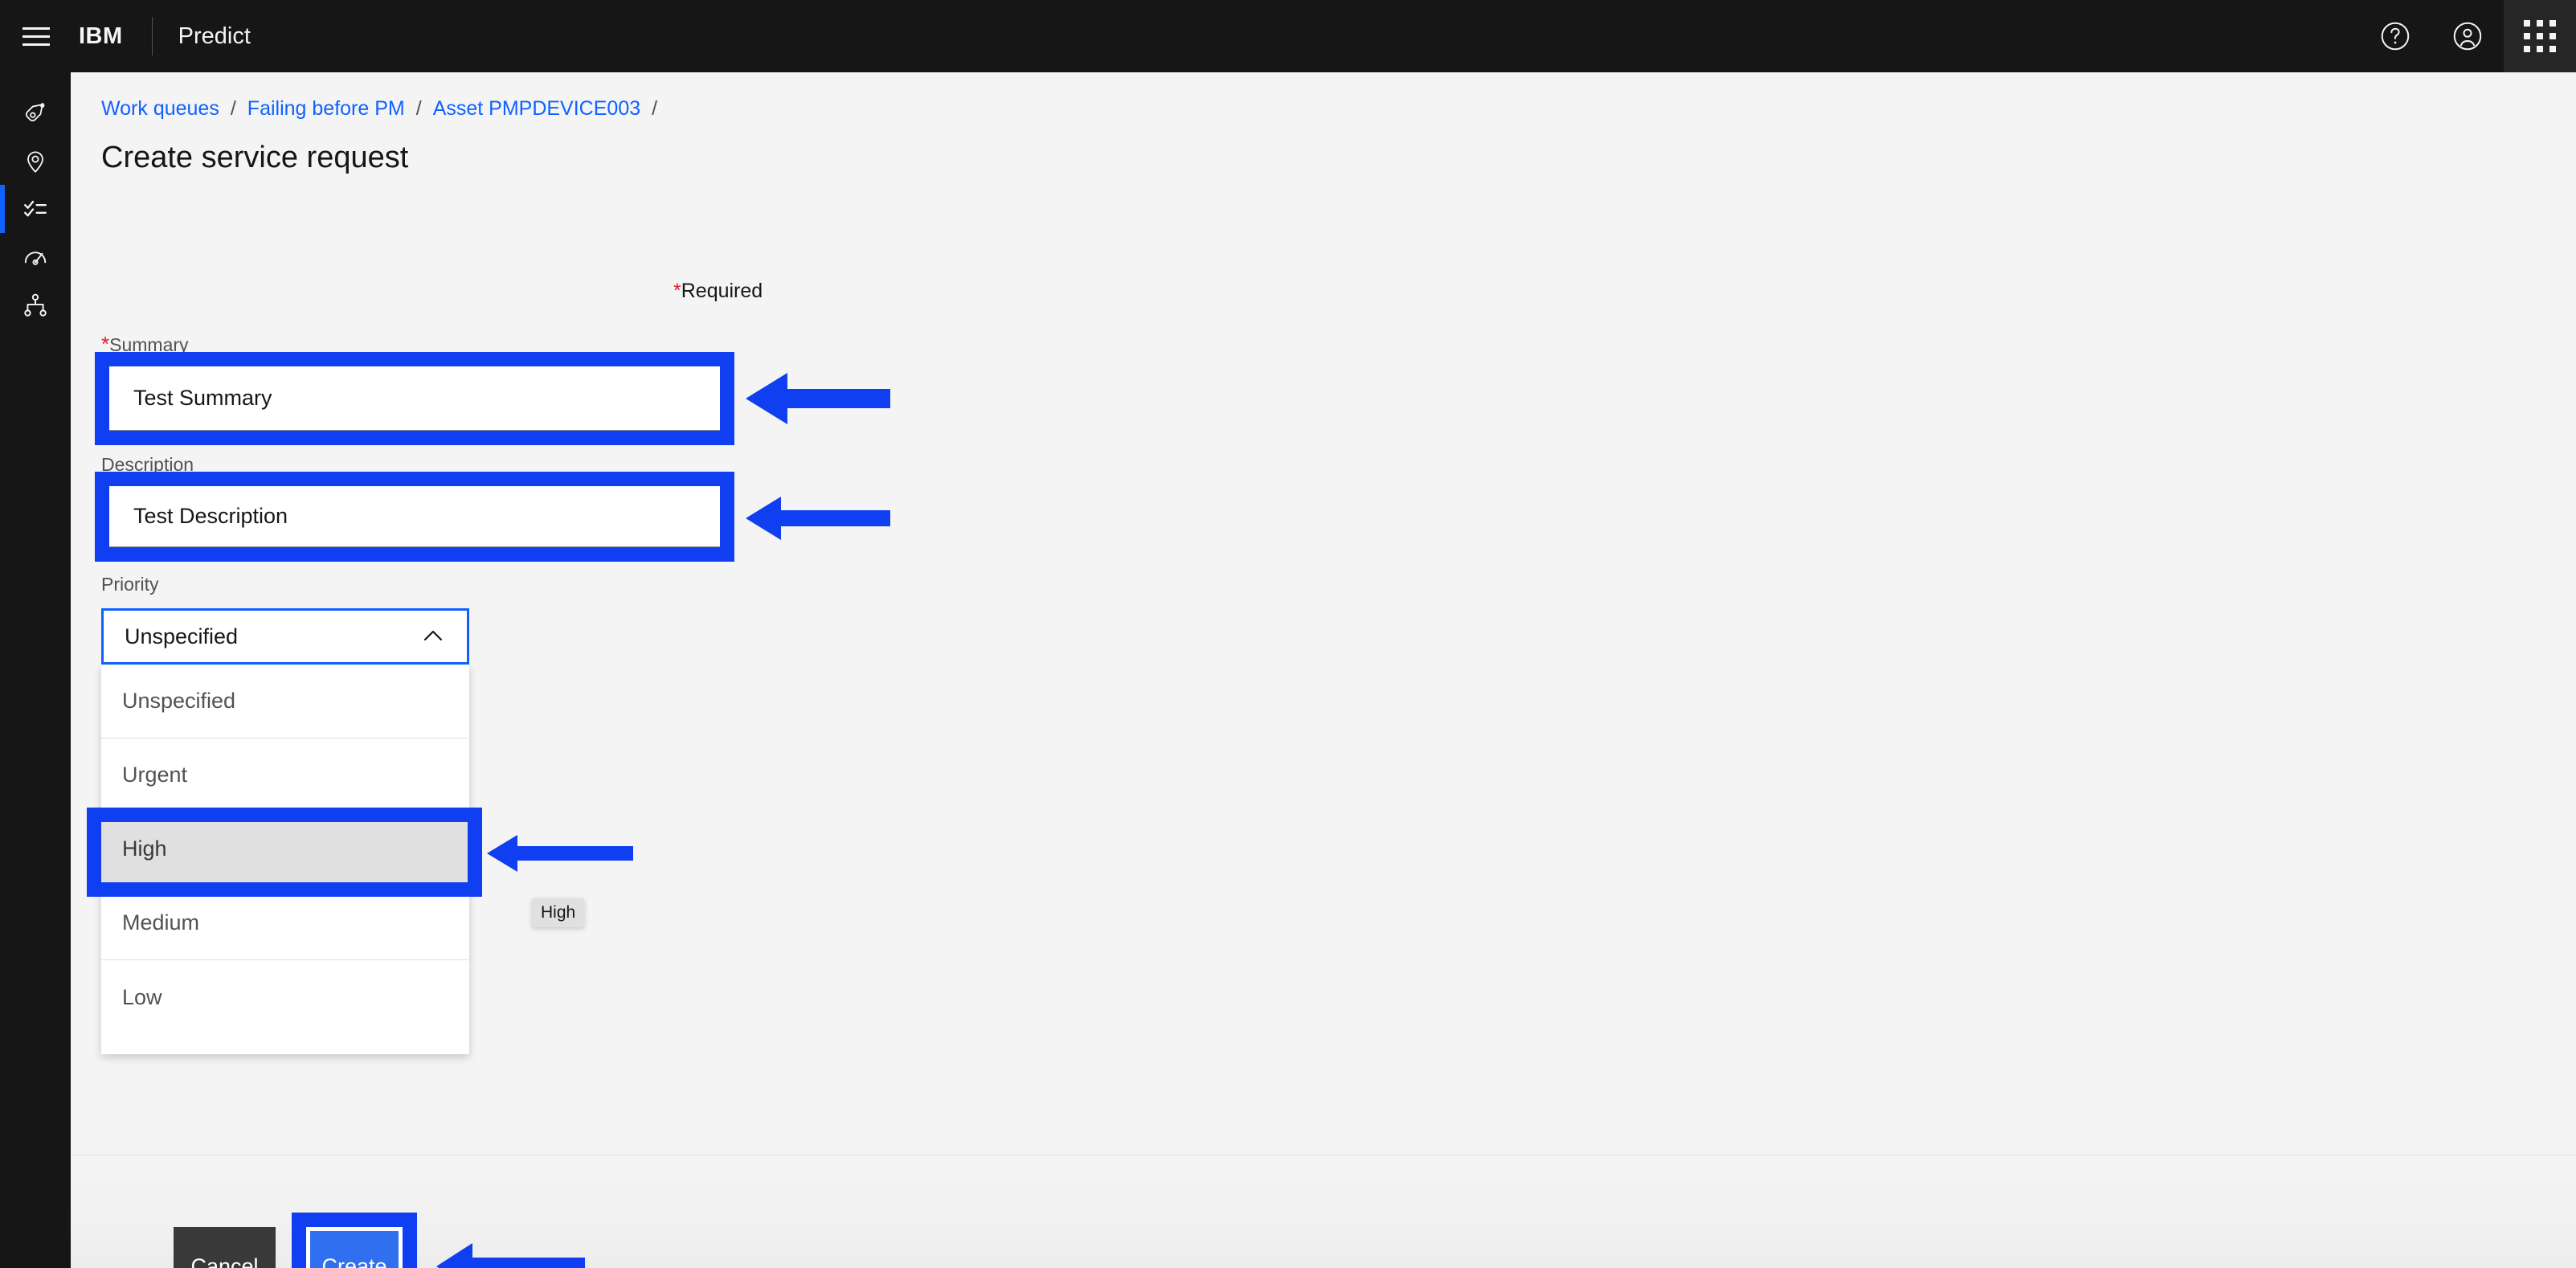  I want to click on sidebar-item-work-queues, so click(35, 209).